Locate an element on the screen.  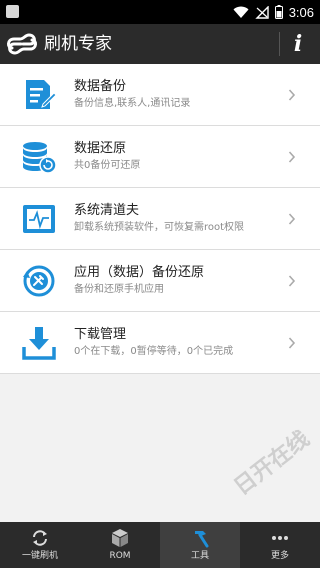
app-logo-icon is located at coordinates (22, 44).